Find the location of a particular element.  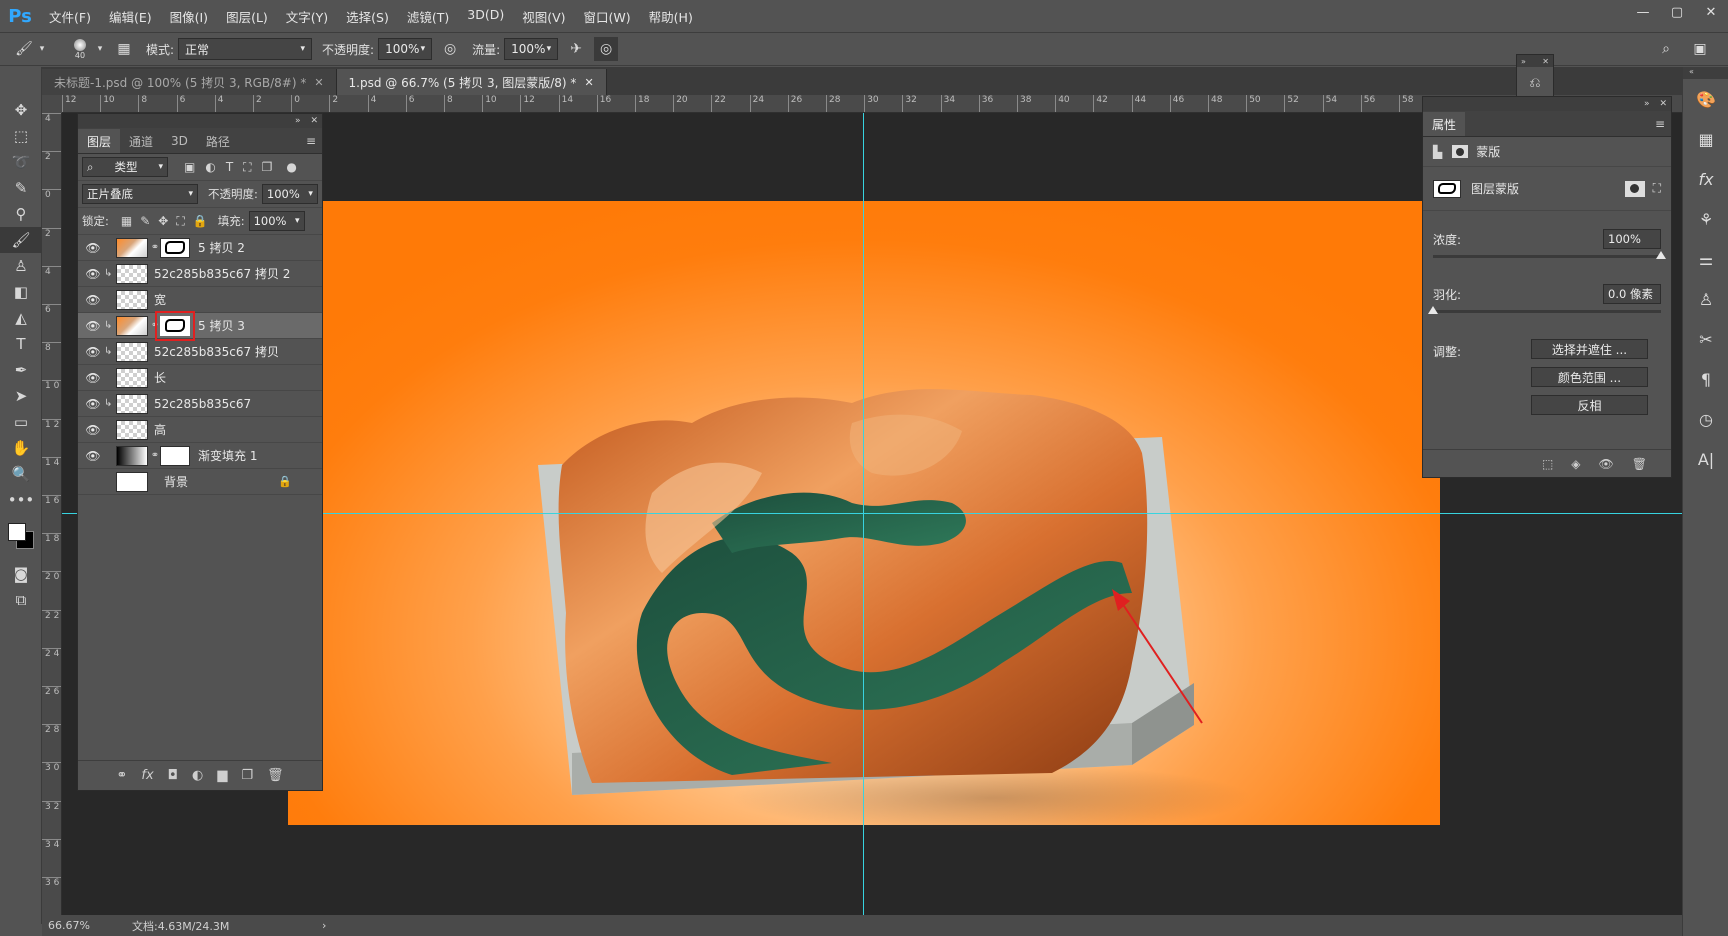

layer-row-selected: 👁 ↳ ⚭ 5 拷贝 3 is located at coordinates (200, 325).